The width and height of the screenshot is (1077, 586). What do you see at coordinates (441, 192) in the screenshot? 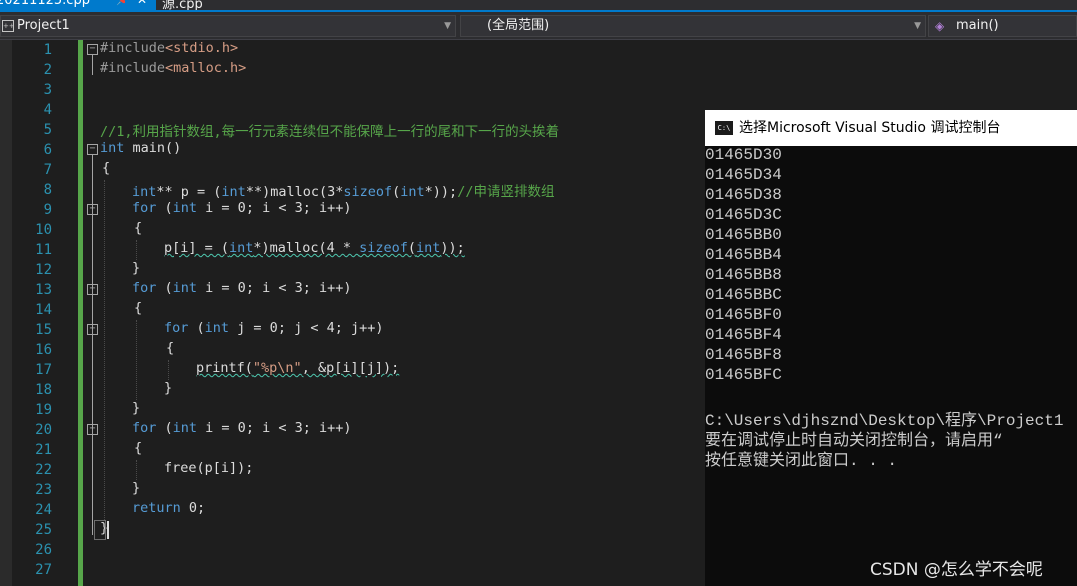
I see `code-text: *));` at bounding box center [441, 192].